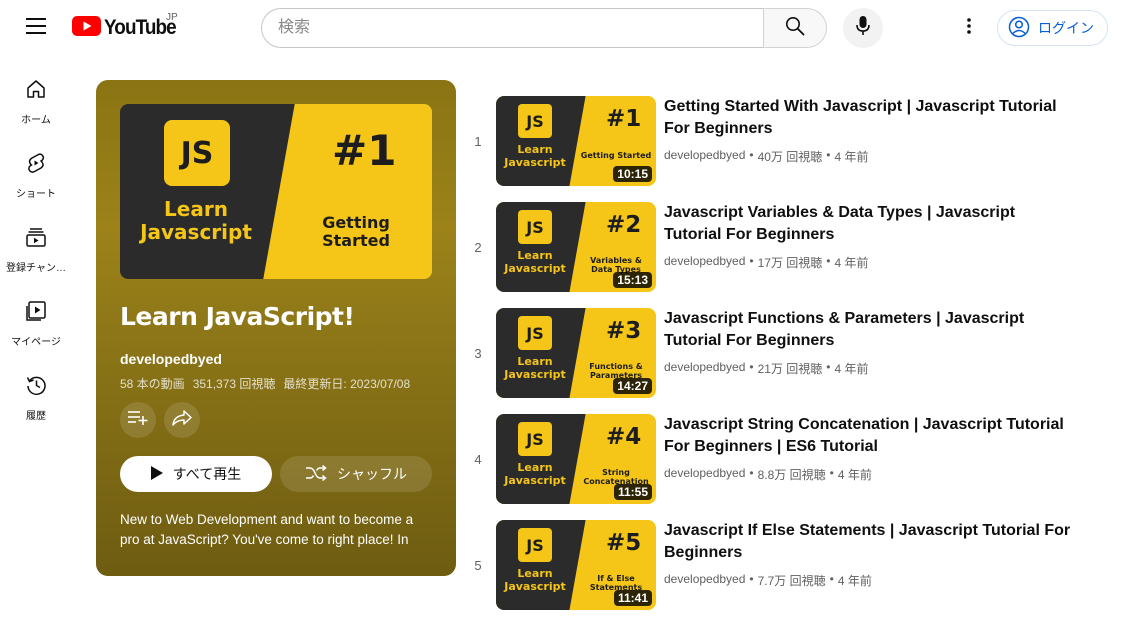 This screenshot has height=626, width=1124. Describe the element at coordinates (36, 342) in the screenshot. I see `nav-item-label: マイページ` at that location.